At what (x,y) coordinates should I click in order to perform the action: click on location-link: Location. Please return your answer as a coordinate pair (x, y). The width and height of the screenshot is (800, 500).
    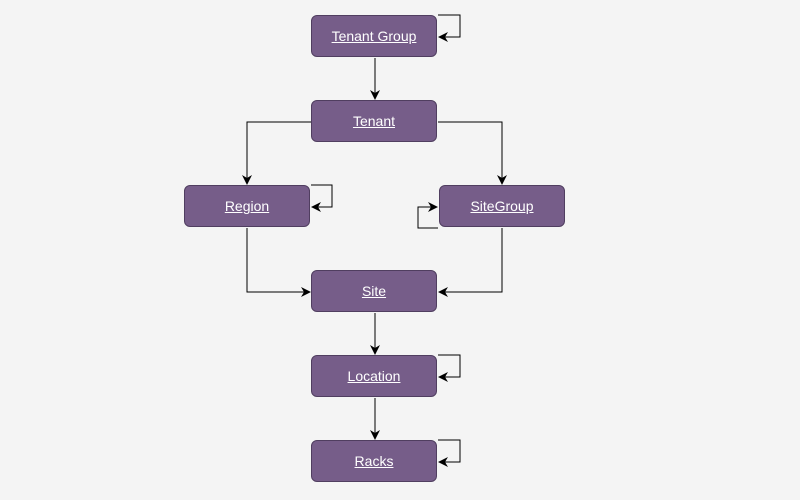
    Looking at the image, I should click on (374, 376).